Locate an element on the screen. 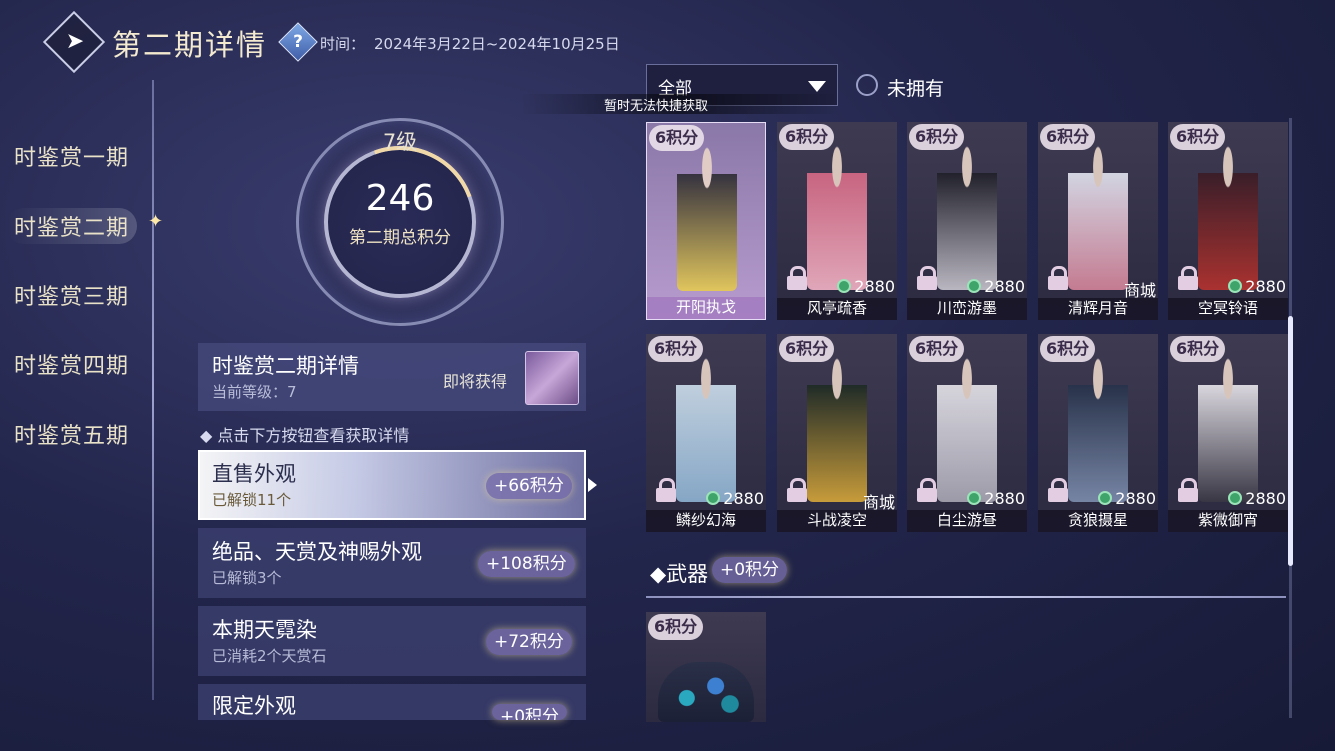 Image resolution: width=1335 pixels, height=751 pixels. outfit-card: 6积分 商城 清辉月音 is located at coordinates (1098, 221).